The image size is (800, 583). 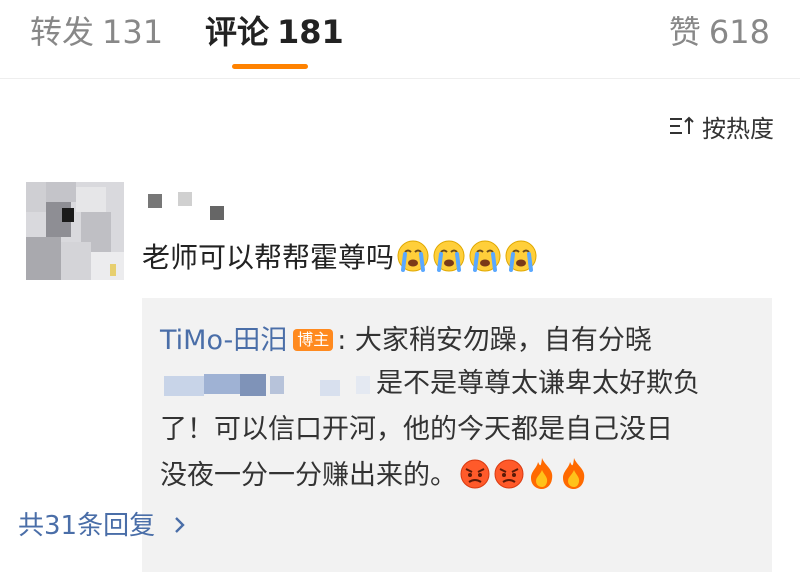 I want to click on reply-line-2: 是不是尊尊太谦卑太好欺负, so click(x=460, y=384).